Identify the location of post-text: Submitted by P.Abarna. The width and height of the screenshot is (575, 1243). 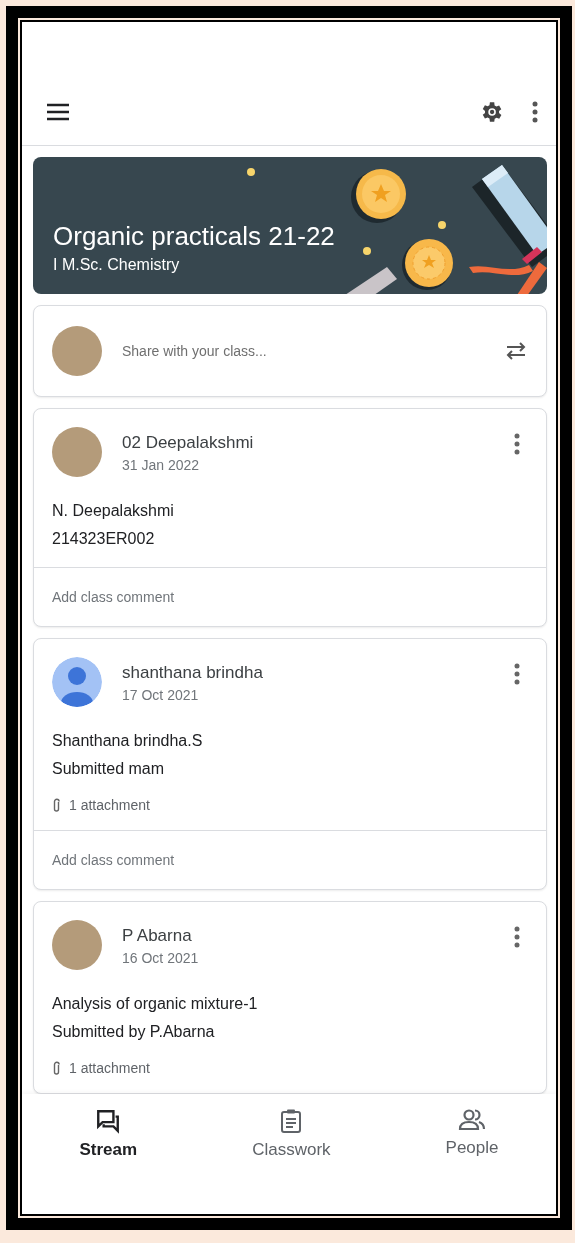
(134, 1032).